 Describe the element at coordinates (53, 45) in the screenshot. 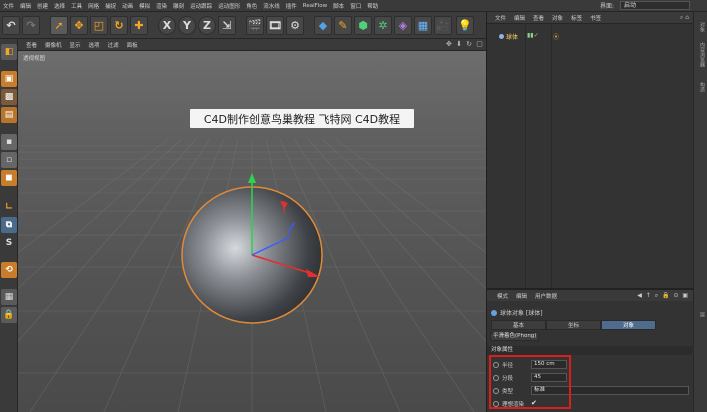

I see `viewport-menu-camera: 摄像机` at that location.